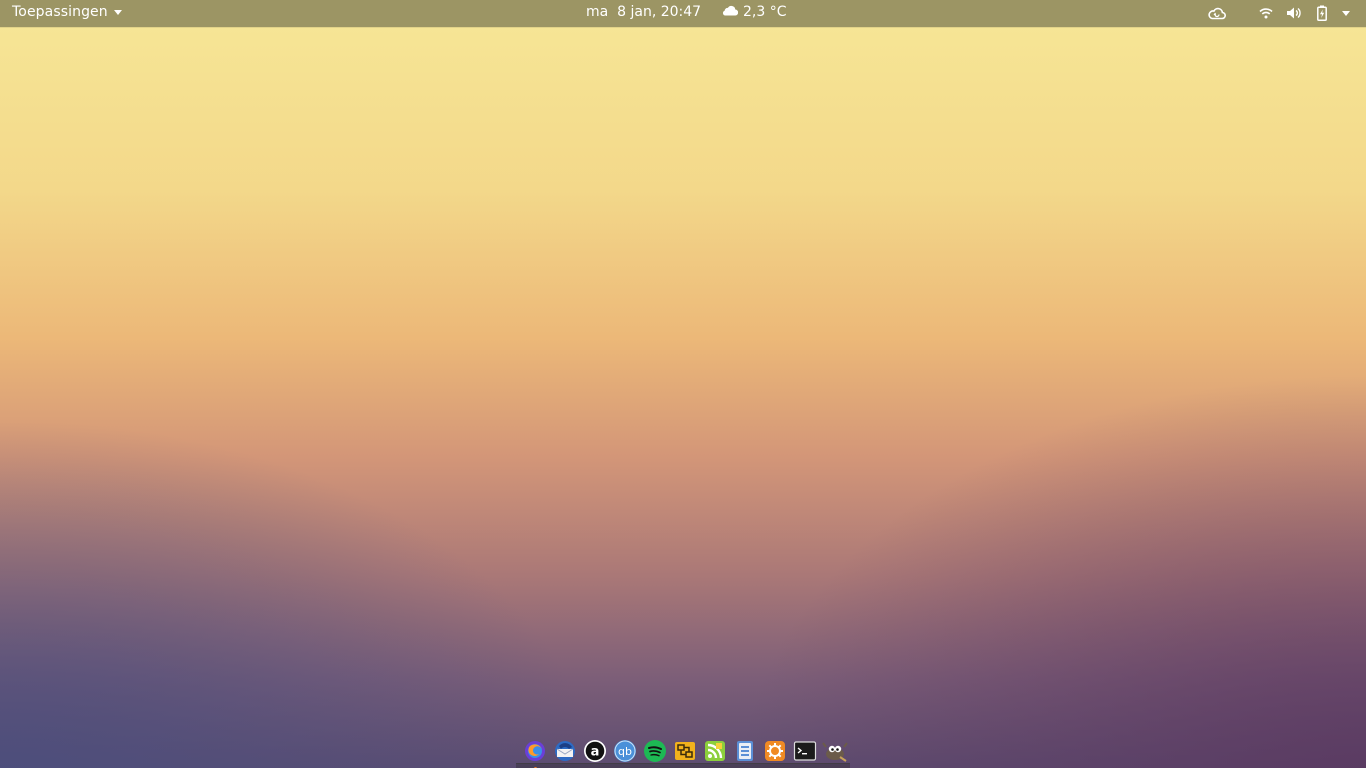 The height and width of the screenshot is (768, 1366). I want to click on dock-item-amazon: a, so click(595, 751).